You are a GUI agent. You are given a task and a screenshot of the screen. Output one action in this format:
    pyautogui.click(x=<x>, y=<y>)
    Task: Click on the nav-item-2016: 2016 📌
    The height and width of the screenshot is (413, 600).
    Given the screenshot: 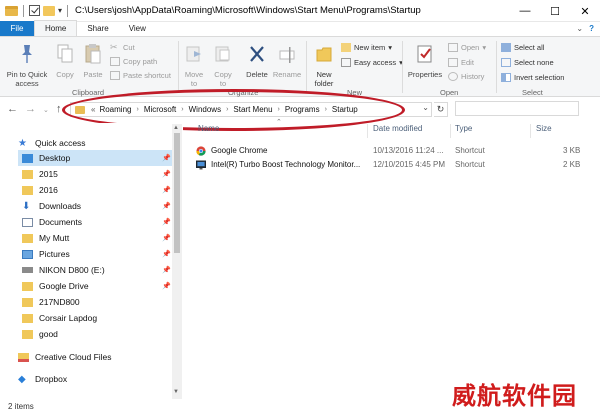 What is the action you would take?
    pyautogui.click(x=107, y=190)
    